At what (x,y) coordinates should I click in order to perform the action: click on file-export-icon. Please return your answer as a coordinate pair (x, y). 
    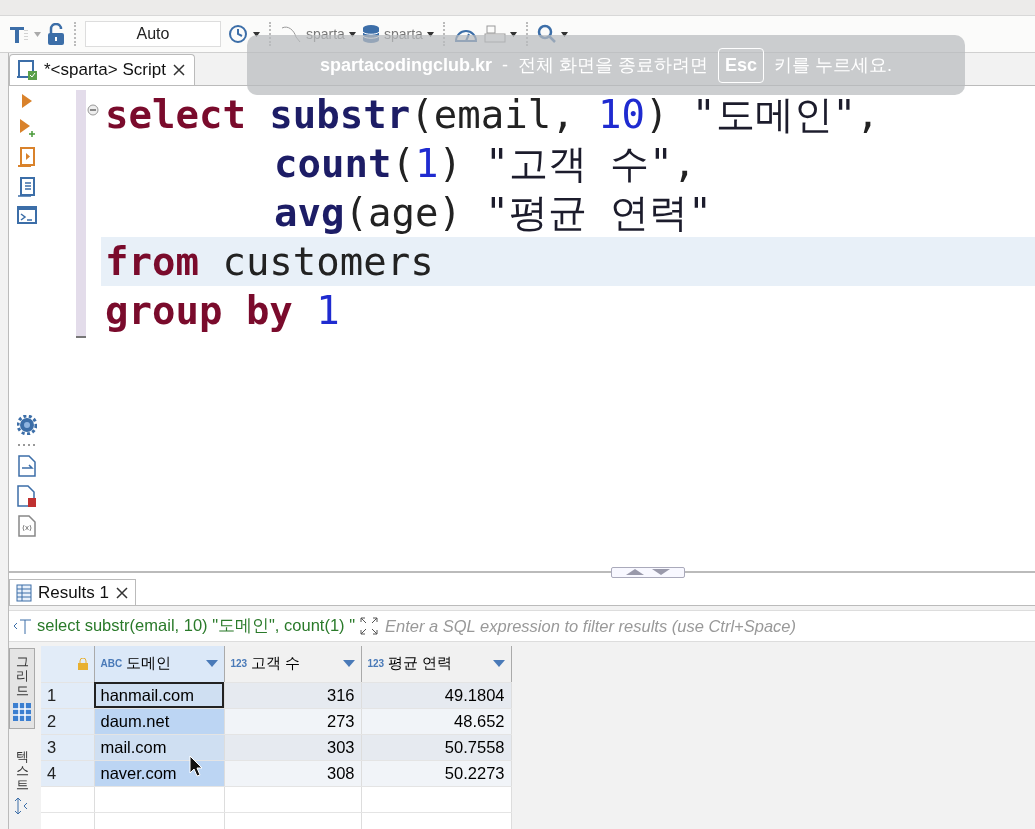
    Looking at the image, I should click on (27, 466).